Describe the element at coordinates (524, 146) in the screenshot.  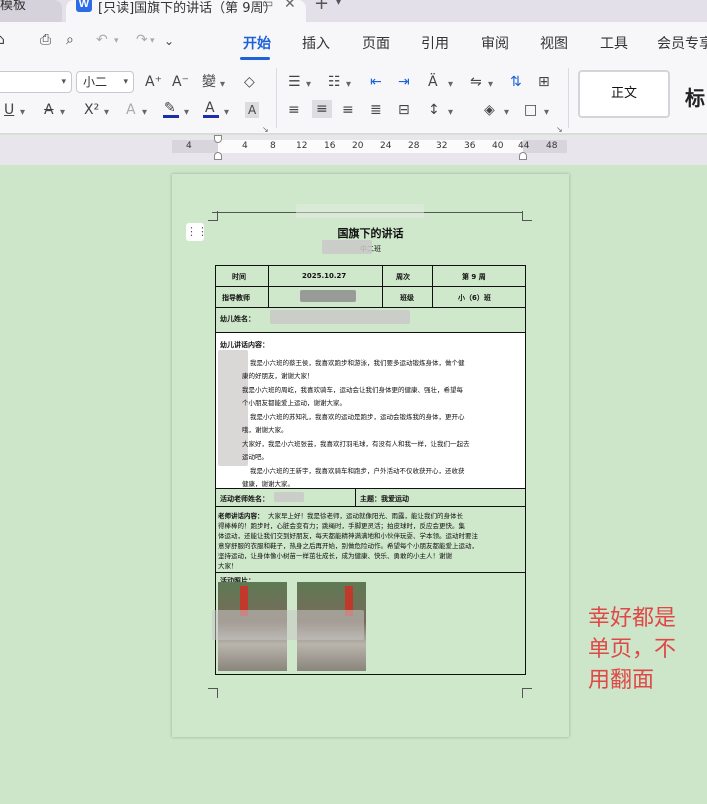
I see `ruler-tick: 44` at that location.